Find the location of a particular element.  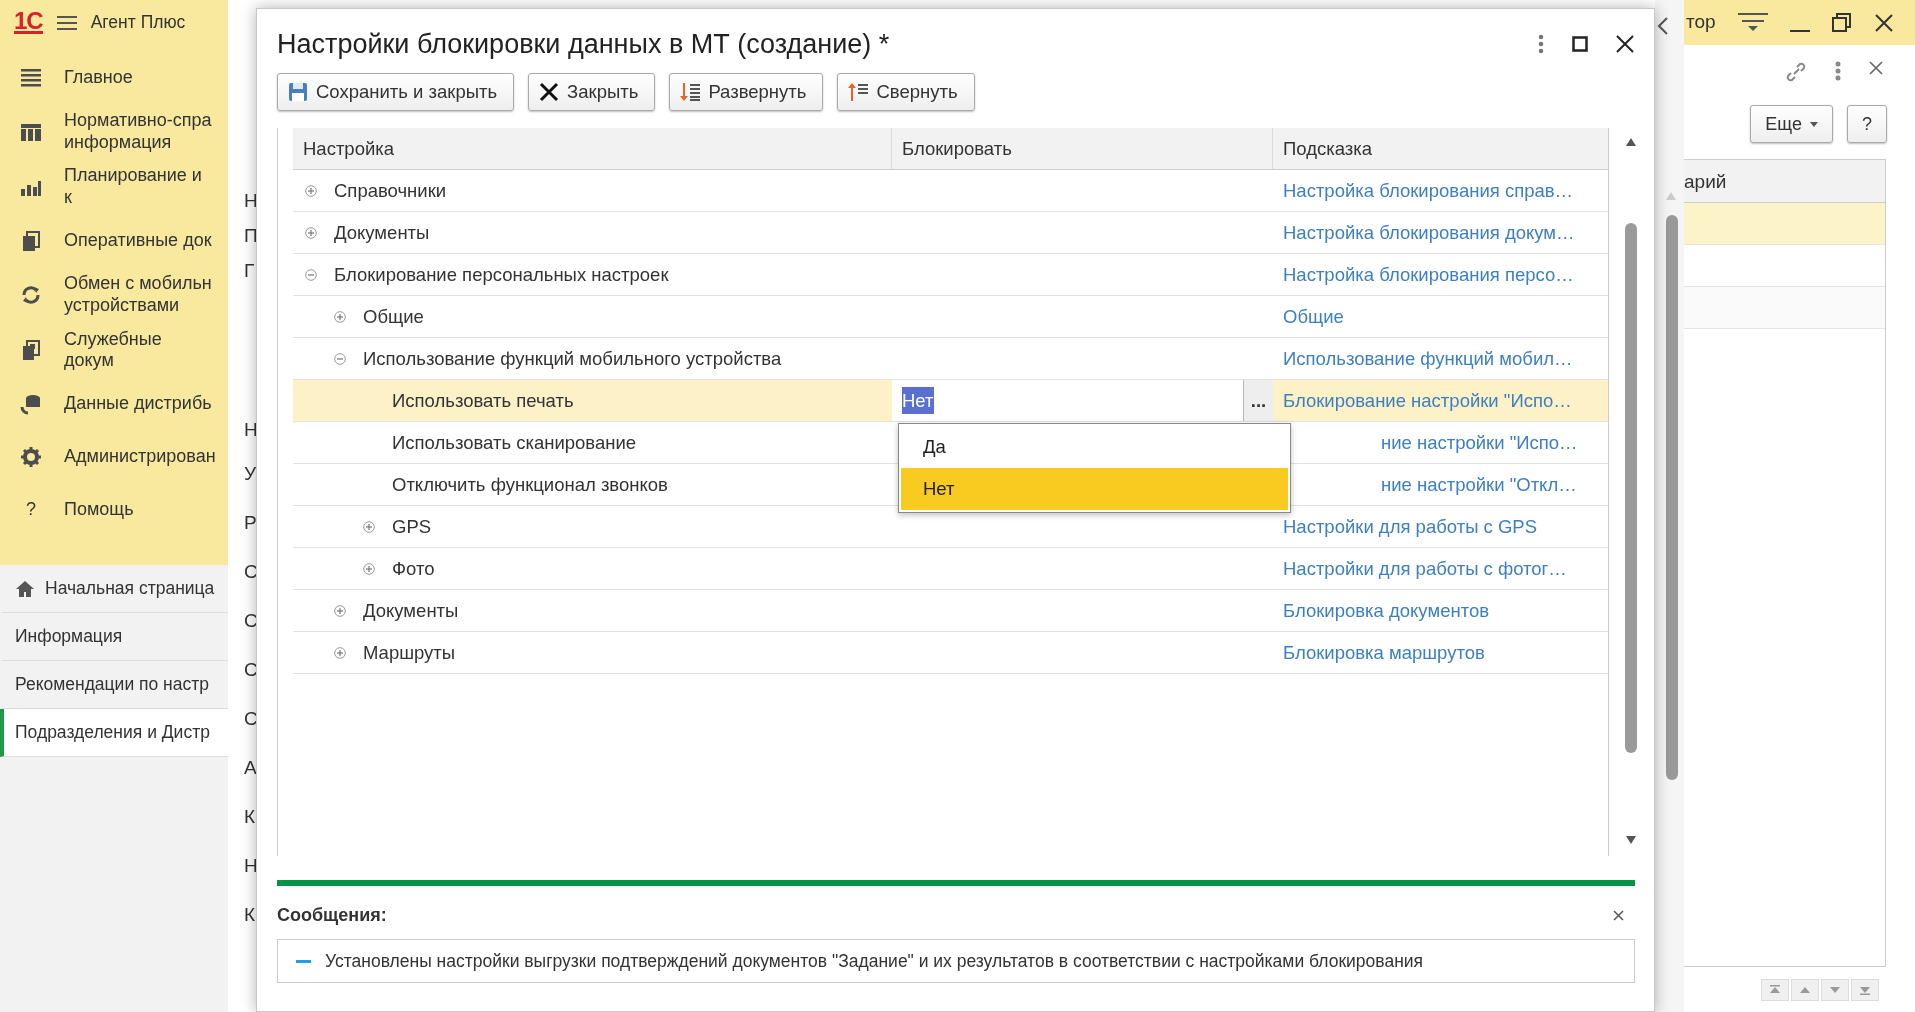

section-link: Оперативные док is located at coordinates (114, 241).